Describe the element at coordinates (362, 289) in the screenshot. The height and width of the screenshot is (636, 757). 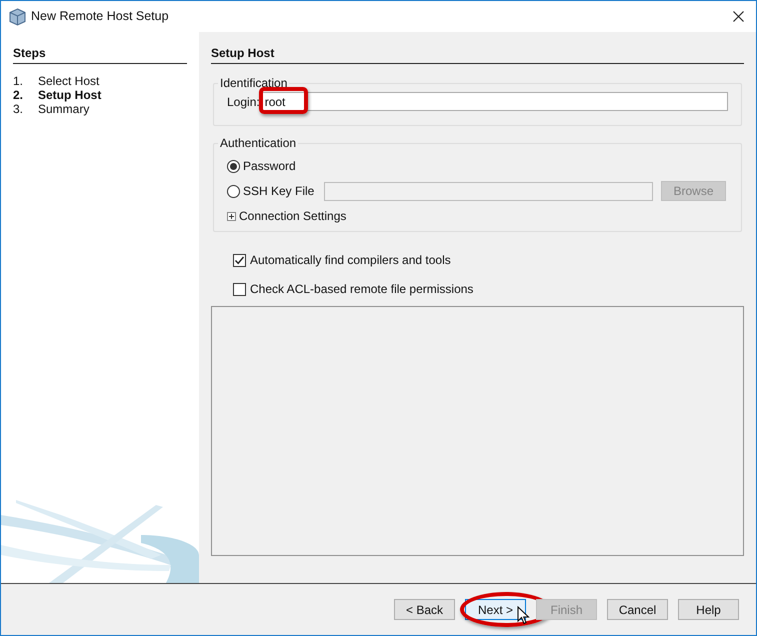
I see `checkbox-label: Check ACL-based remote file permissions` at that location.